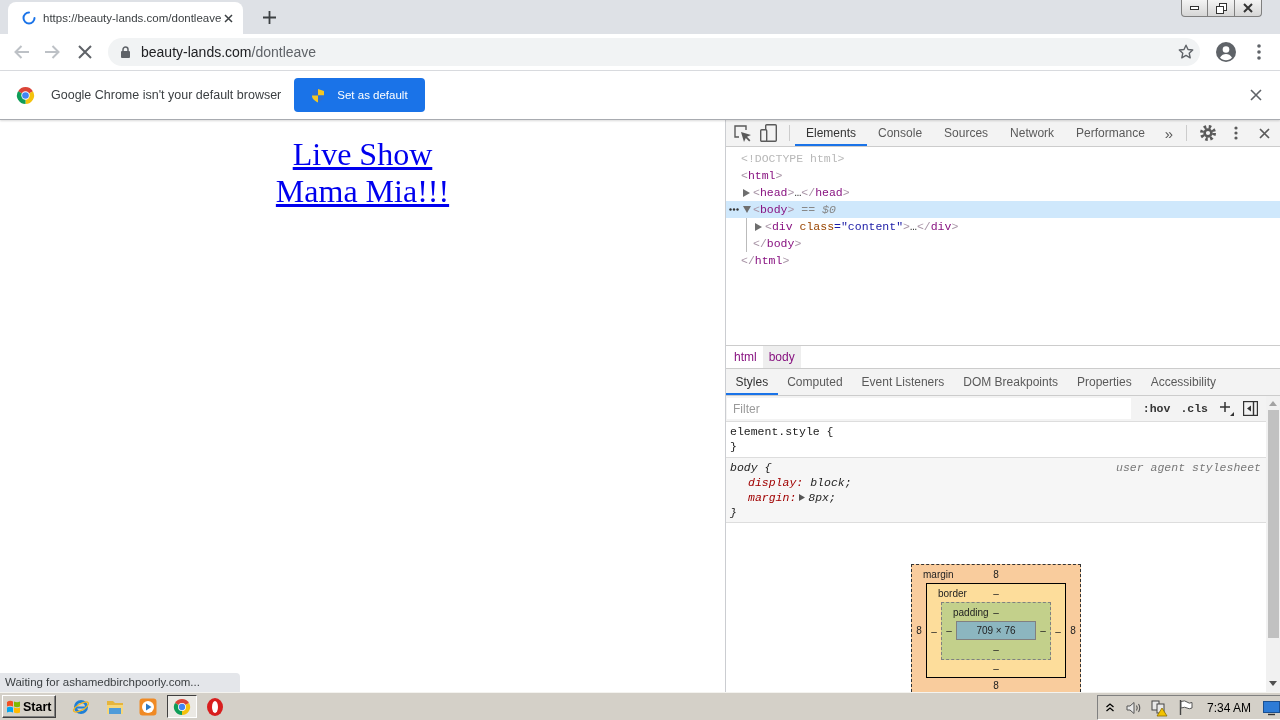 The image size is (1280, 720). Describe the element at coordinates (762, 175) in the screenshot. I see `dom-node-text: <html>` at that location.